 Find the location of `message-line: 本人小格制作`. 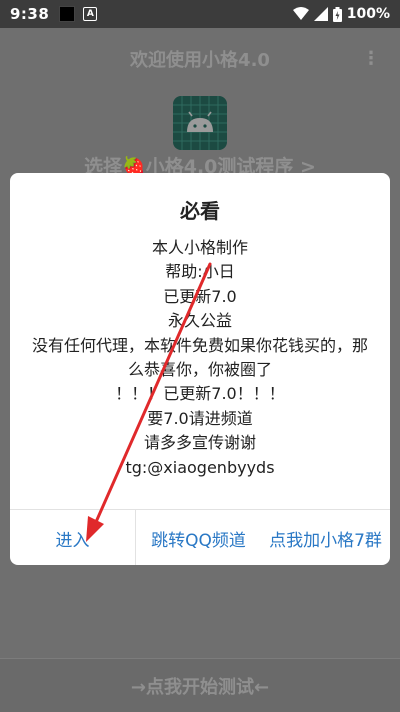

message-line: 本人小格制作 is located at coordinates (199, 247).